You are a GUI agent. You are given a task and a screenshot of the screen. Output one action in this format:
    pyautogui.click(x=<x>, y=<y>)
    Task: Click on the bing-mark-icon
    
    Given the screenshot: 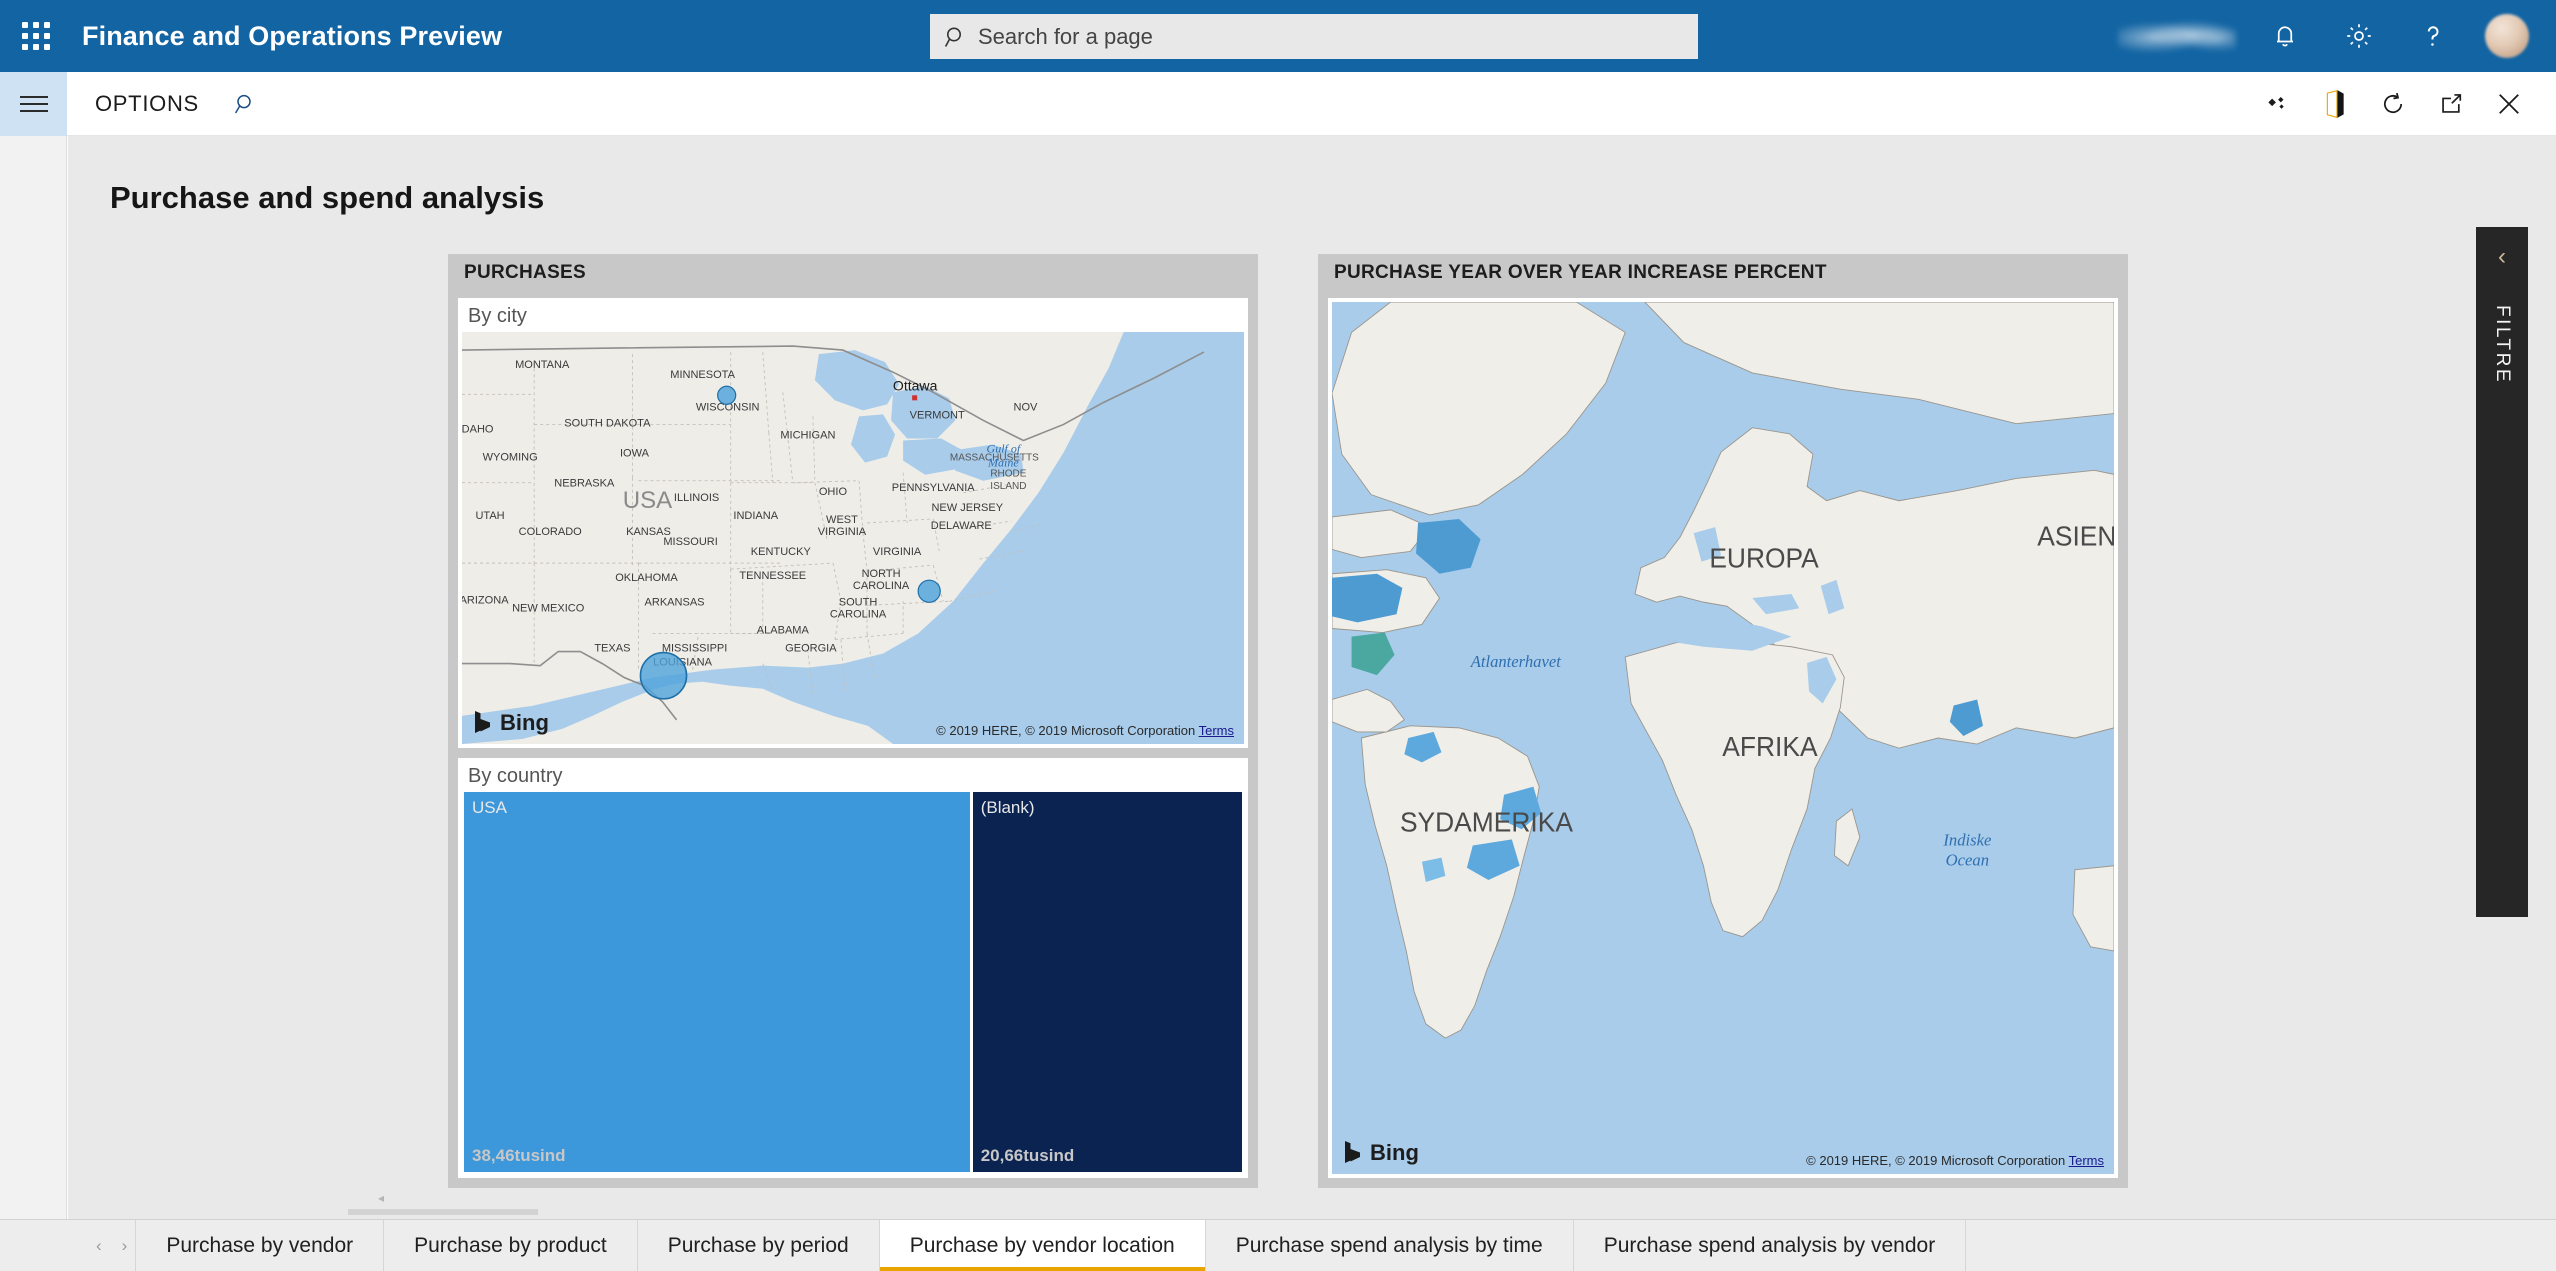 What is the action you would take?
    pyautogui.click(x=482, y=722)
    